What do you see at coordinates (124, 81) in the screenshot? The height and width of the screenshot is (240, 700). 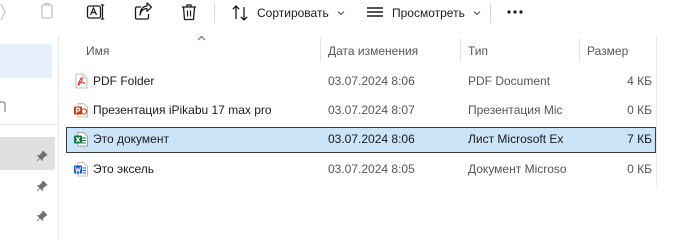 I see `file-name: PDF Folder` at bounding box center [124, 81].